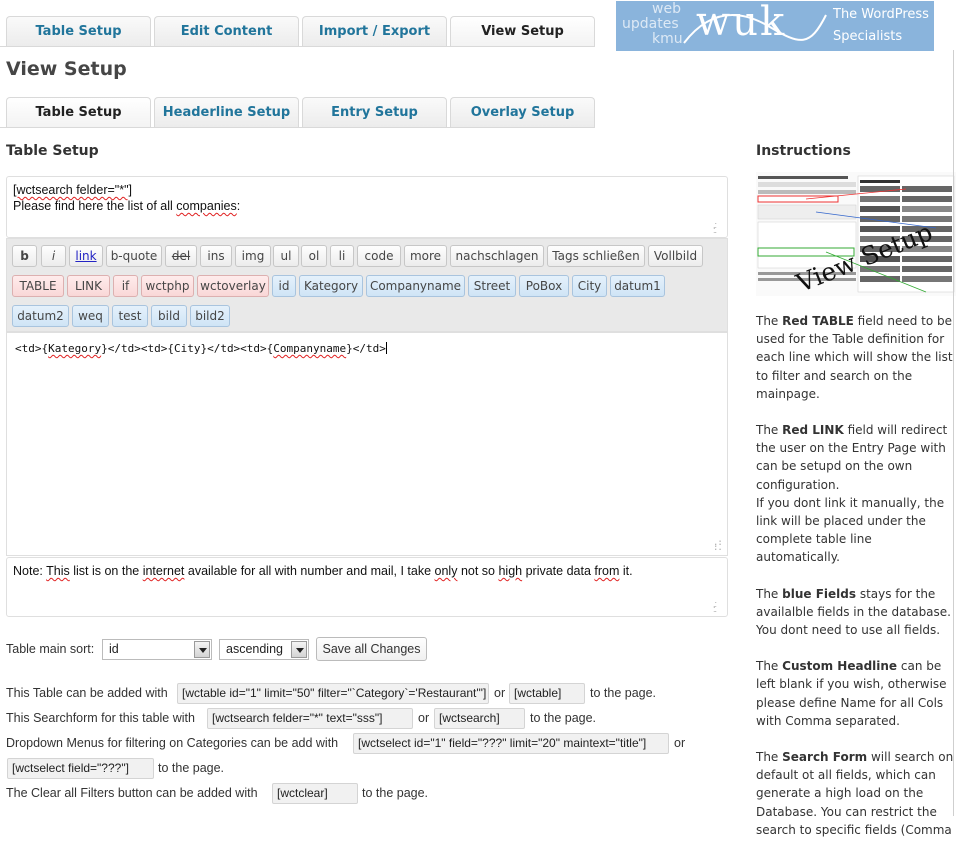 The width and height of the screenshot is (957, 857). Describe the element at coordinates (813, 430) in the screenshot. I see `instr-bold: Red LINK` at that location.